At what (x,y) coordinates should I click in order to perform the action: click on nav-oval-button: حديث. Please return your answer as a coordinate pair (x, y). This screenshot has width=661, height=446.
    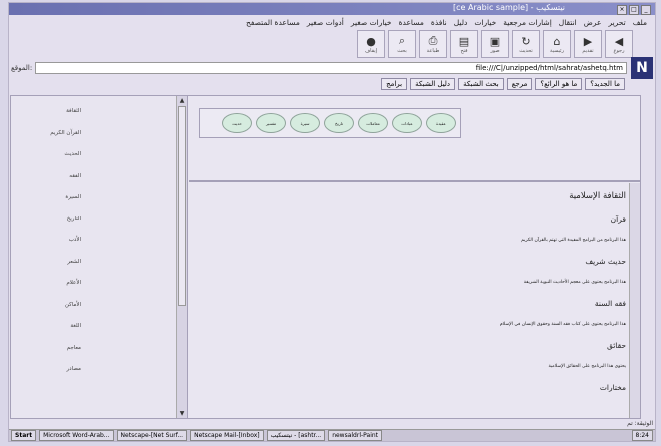
    Looking at the image, I should click on (237, 123).